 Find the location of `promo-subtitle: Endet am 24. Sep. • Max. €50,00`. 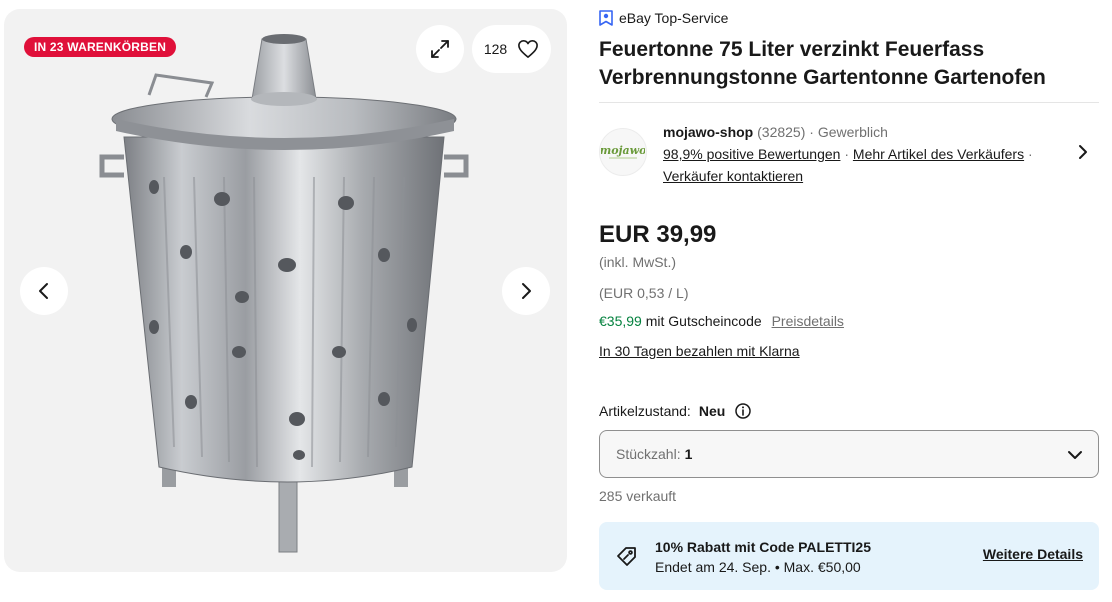

promo-subtitle: Endet am 24. Sep. • Max. €50,00 is located at coordinates (758, 567).